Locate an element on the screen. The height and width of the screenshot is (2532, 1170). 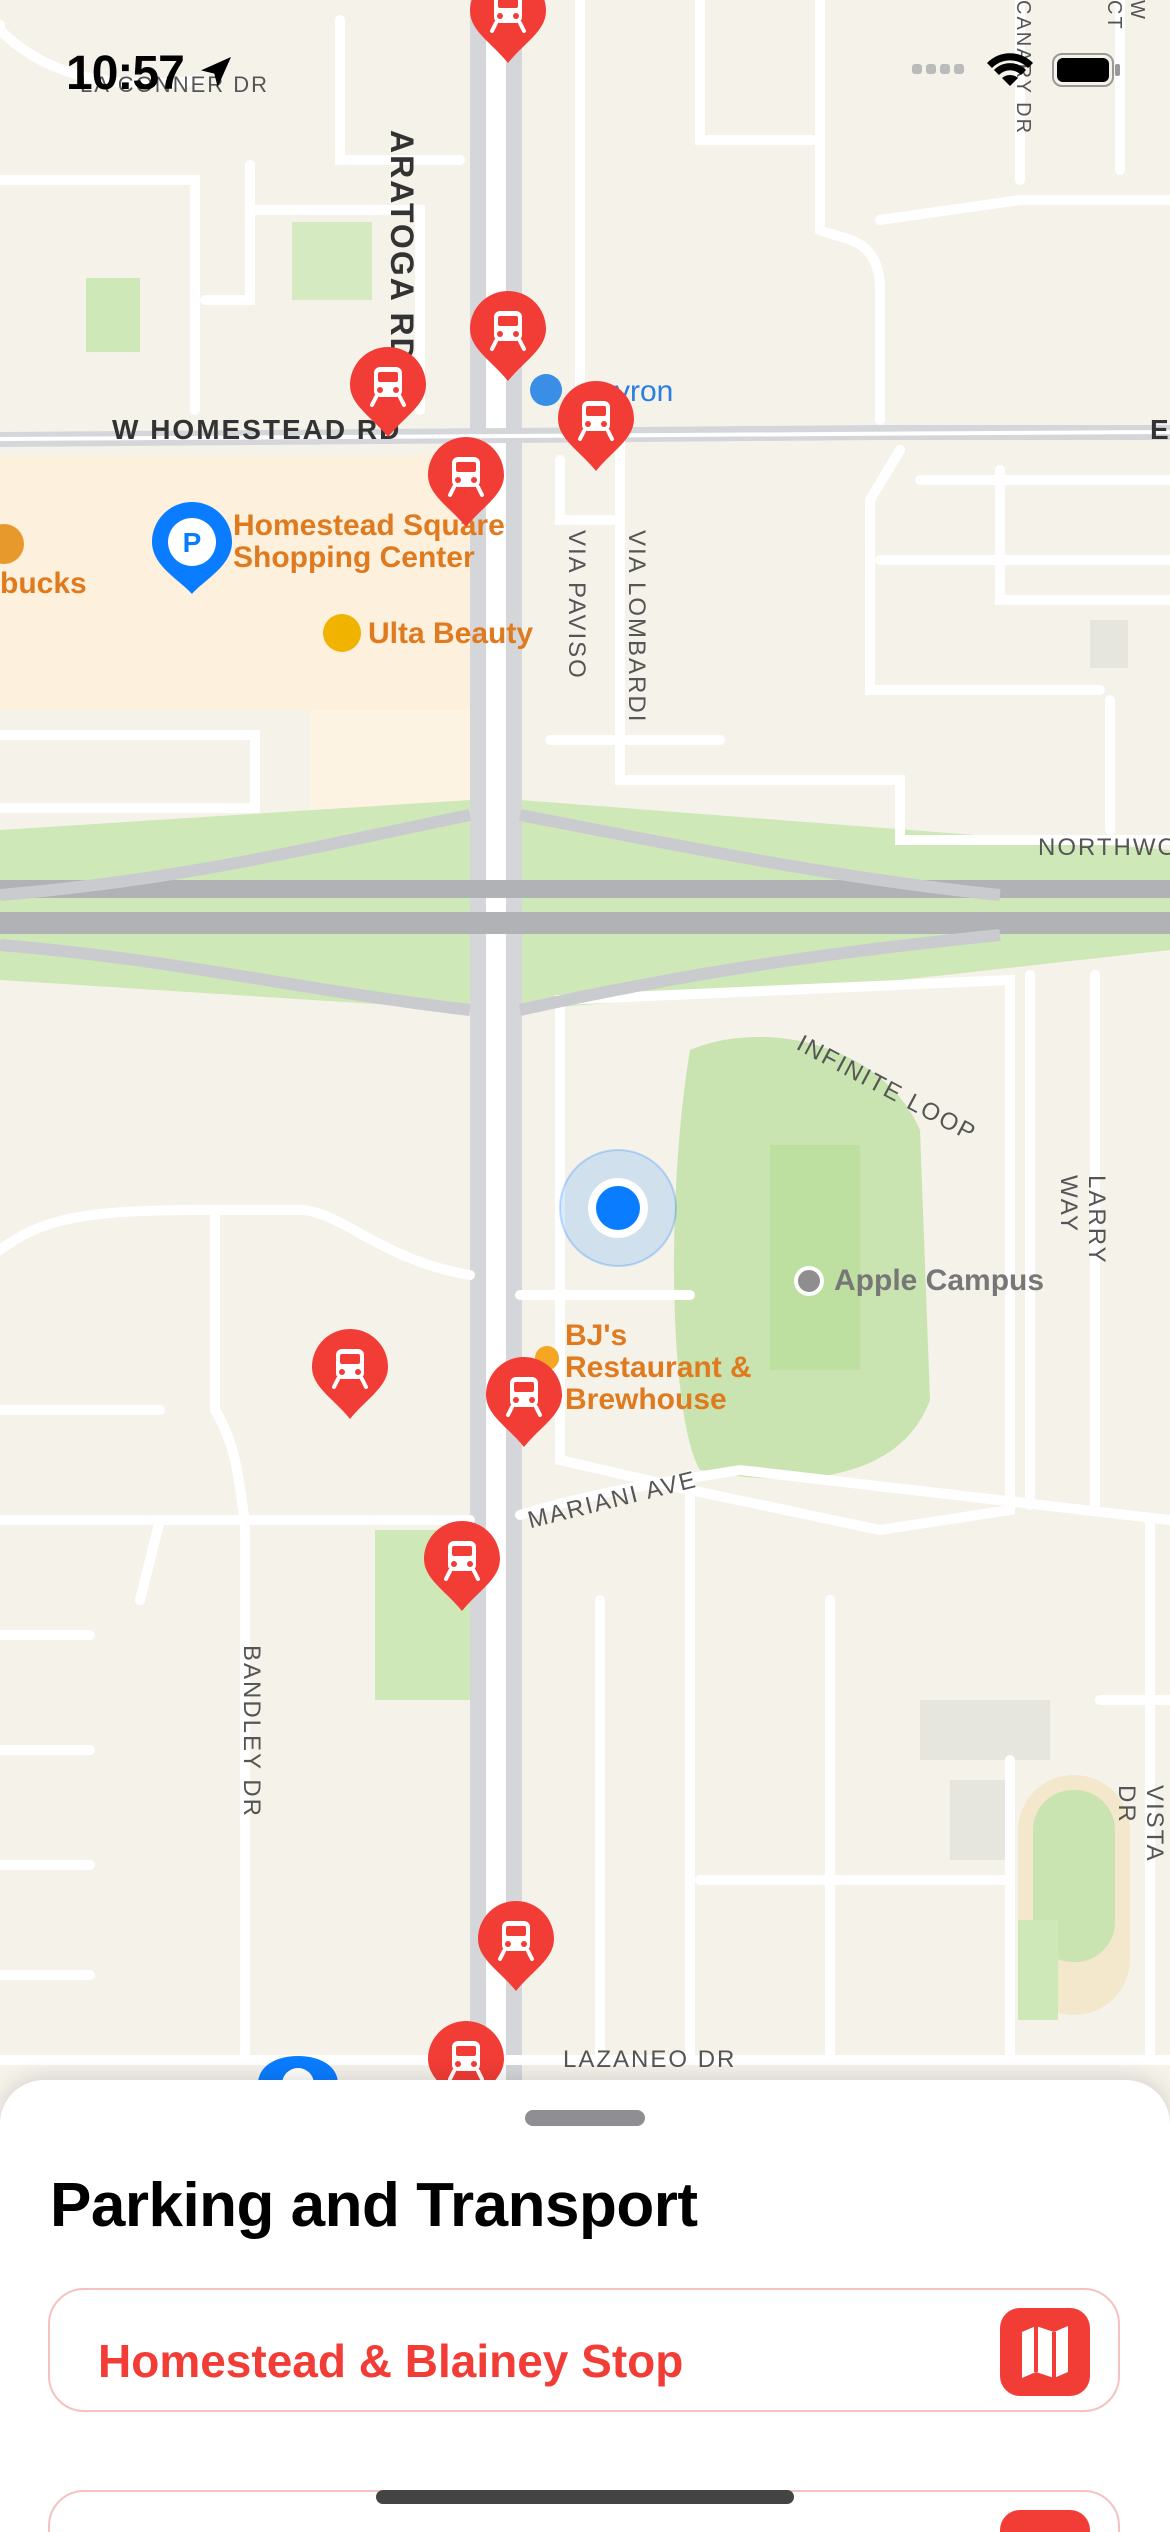
street-label-lazaneo: LAZANEO DR is located at coordinates (650, 2059).